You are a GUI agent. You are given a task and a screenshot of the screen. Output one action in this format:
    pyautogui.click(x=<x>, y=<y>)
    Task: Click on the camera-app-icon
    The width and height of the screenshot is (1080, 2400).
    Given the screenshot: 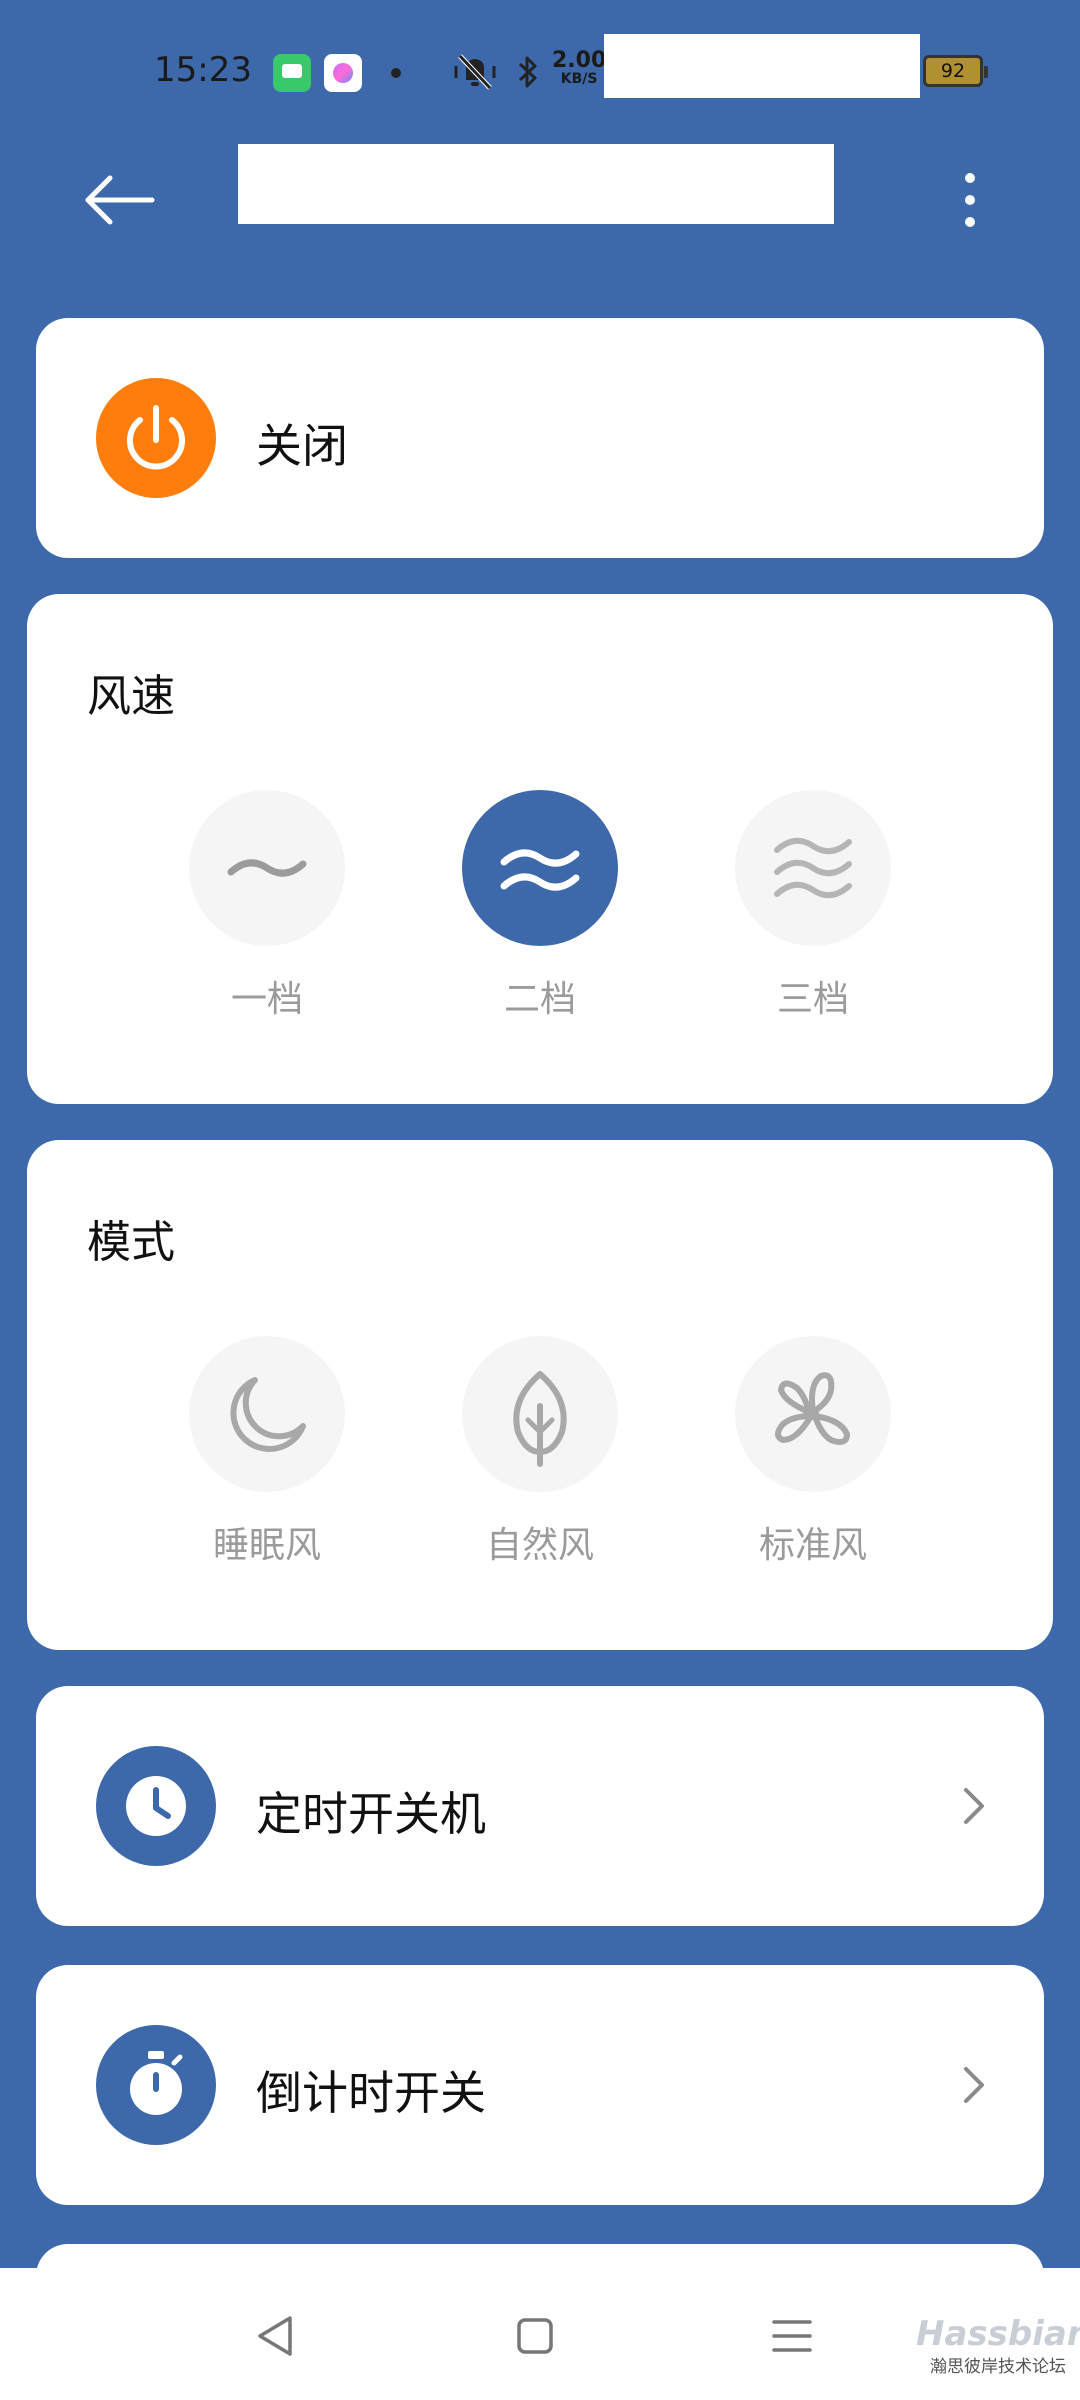 What is the action you would take?
    pyautogui.click(x=343, y=73)
    